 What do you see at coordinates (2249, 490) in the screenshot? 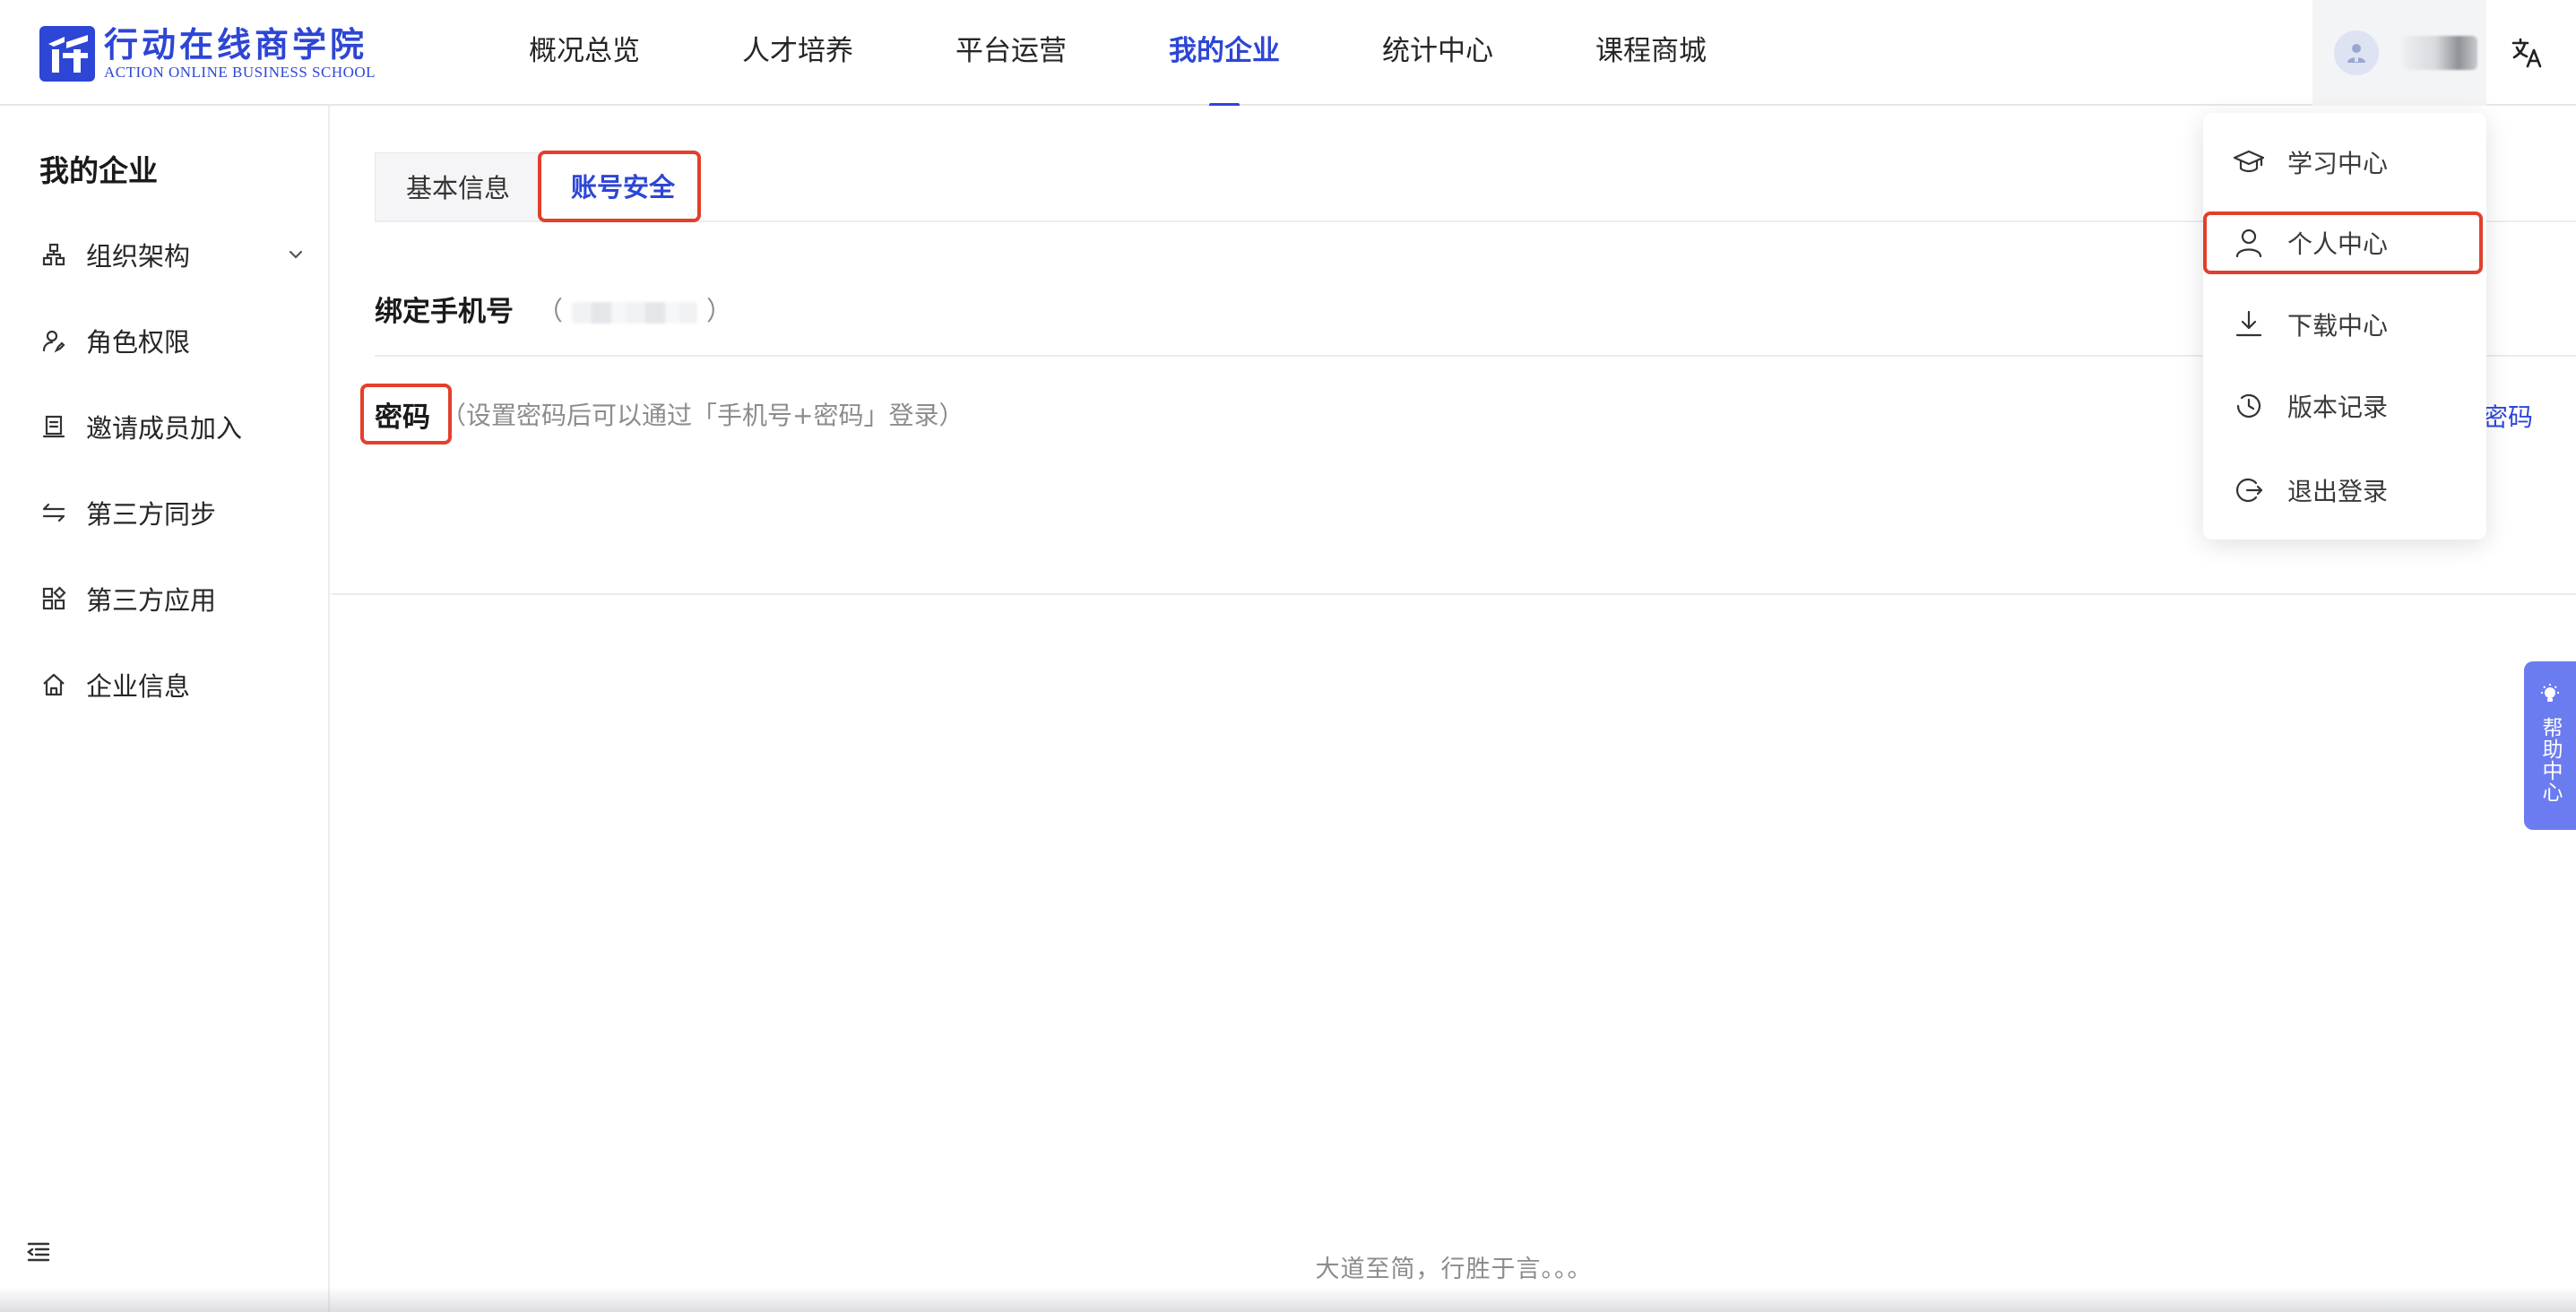
I see `logout-icon` at bounding box center [2249, 490].